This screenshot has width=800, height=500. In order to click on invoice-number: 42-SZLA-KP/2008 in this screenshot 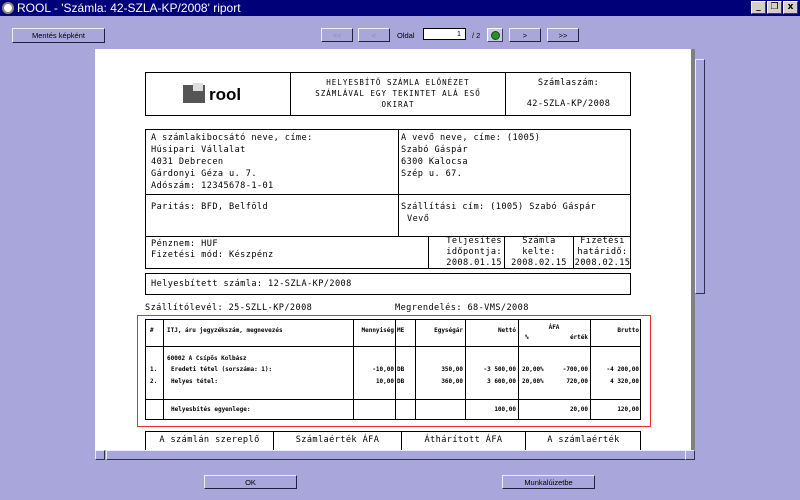, I will do `click(568, 104)`.